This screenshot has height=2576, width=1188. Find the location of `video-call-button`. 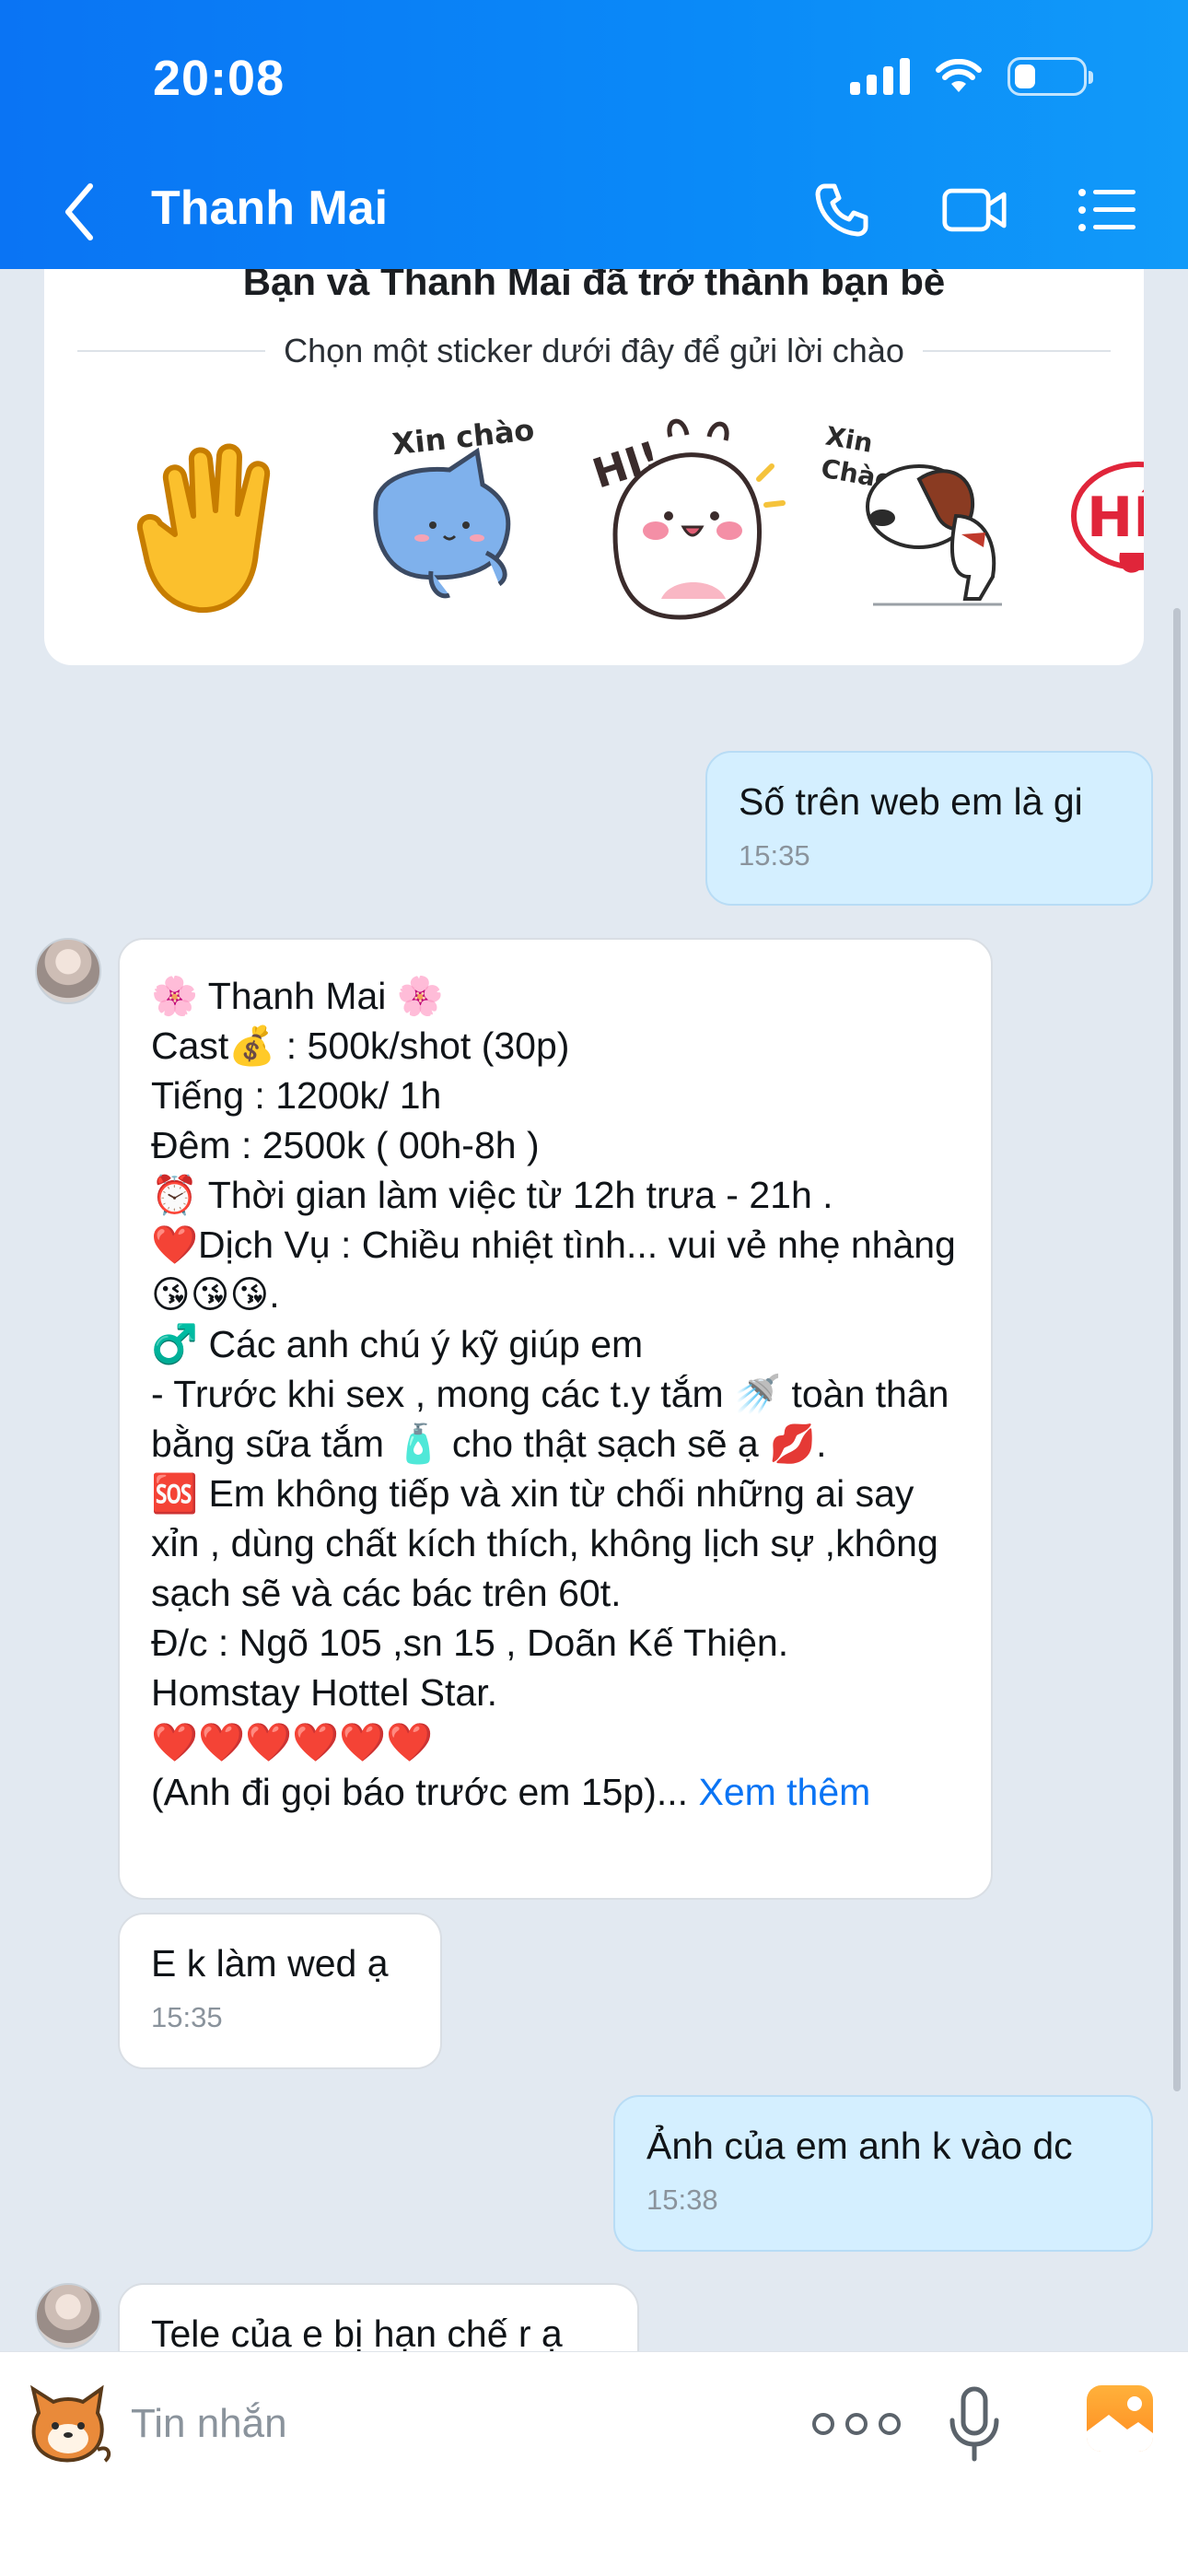

video-call-button is located at coordinates (974, 210).